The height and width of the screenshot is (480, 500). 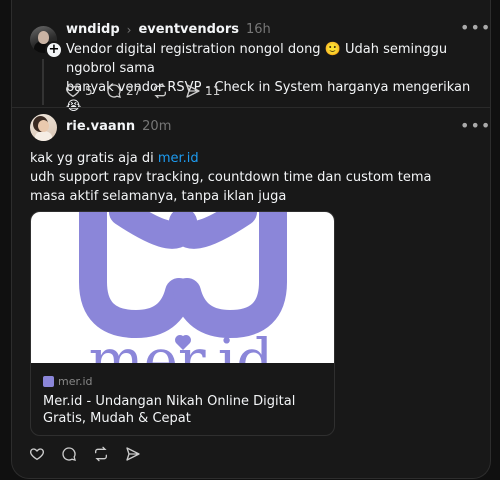 What do you see at coordinates (54, 50) in the screenshot?
I see `follow-plus-icon: +` at bounding box center [54, 50].